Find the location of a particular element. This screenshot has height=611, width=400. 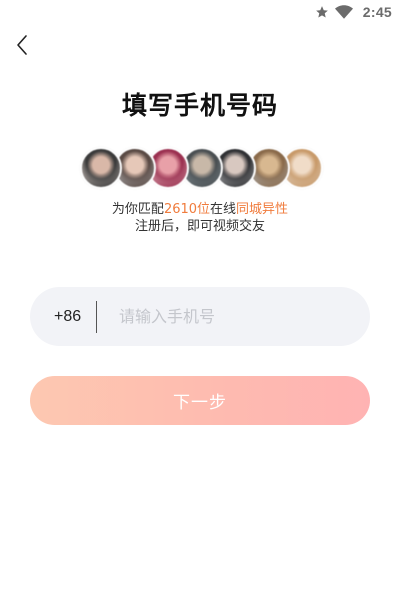

next-button: 下一步 is located at coordinates (200, 400).